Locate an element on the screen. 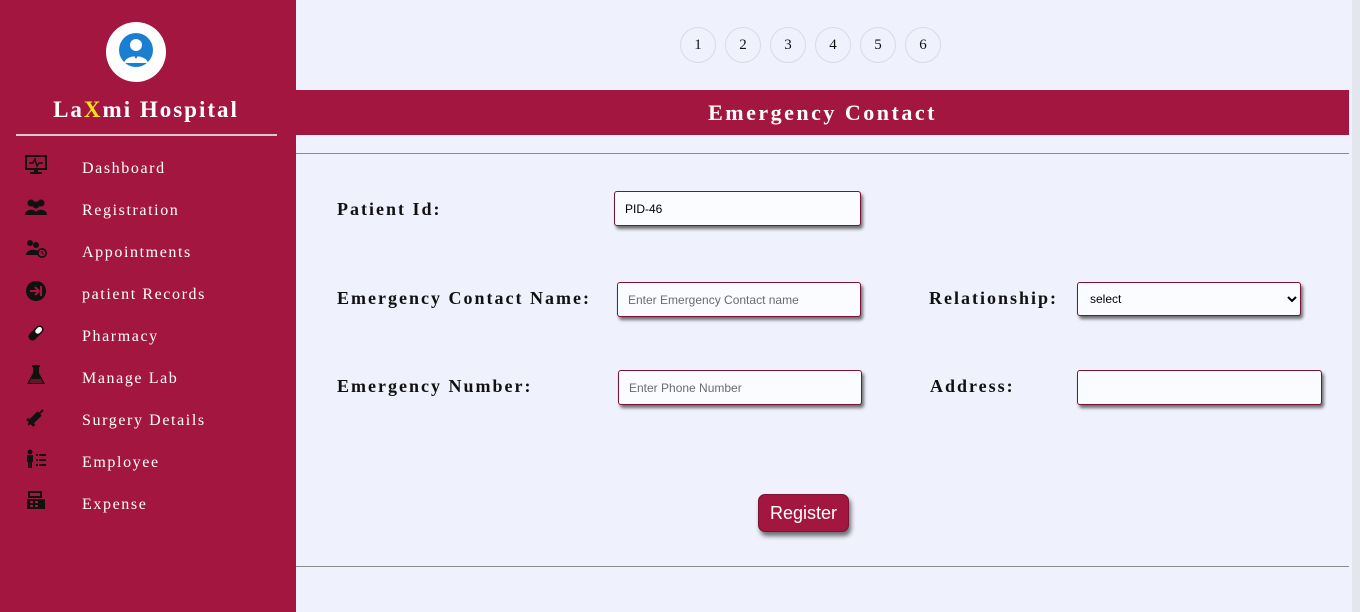  brand-text-start: La is located at coordinates (68, 109).